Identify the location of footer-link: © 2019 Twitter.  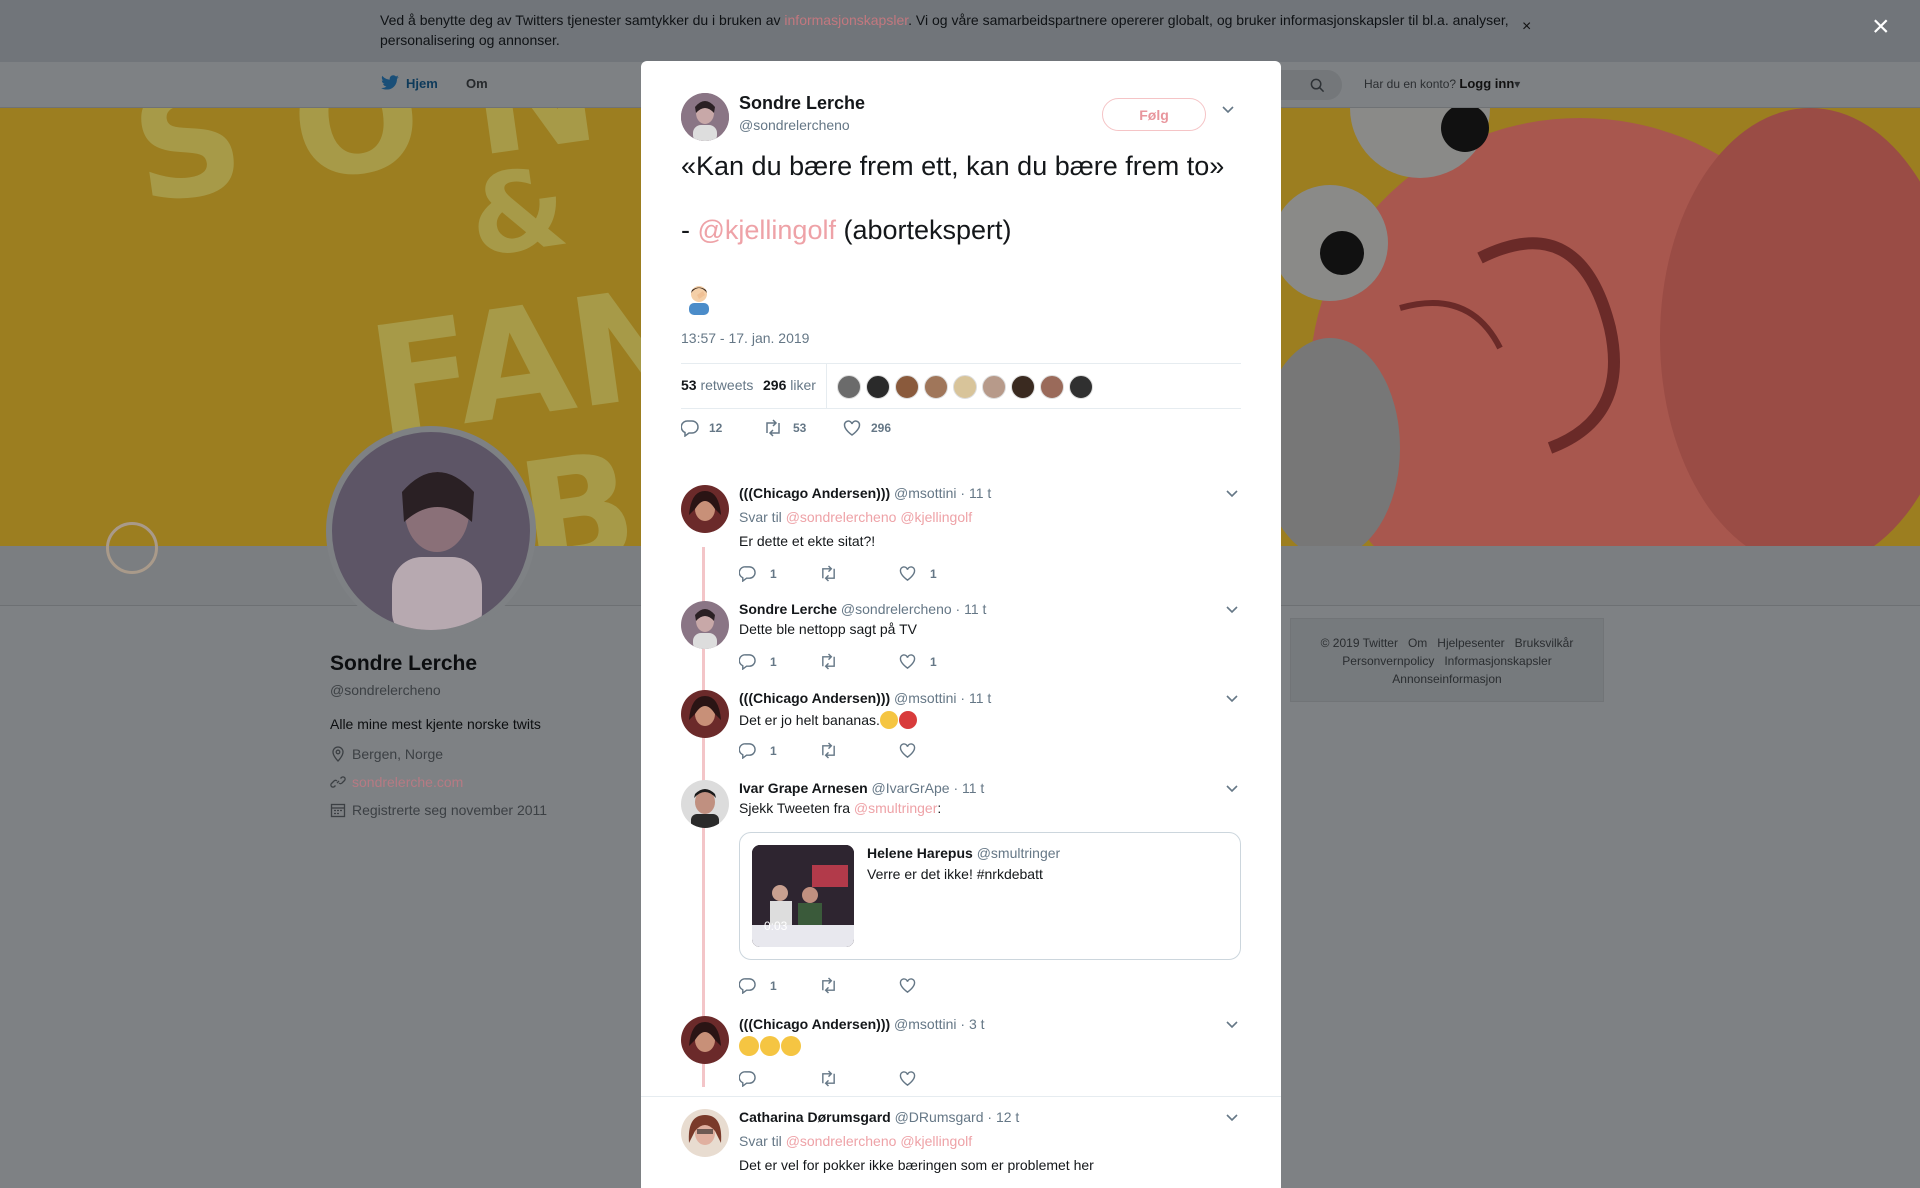
(1359, 643).